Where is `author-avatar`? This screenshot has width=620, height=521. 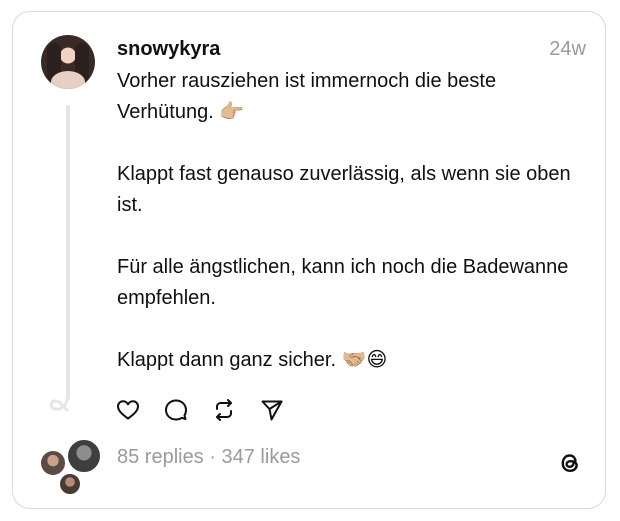
author-avatar is located at coordinates (68, 62).